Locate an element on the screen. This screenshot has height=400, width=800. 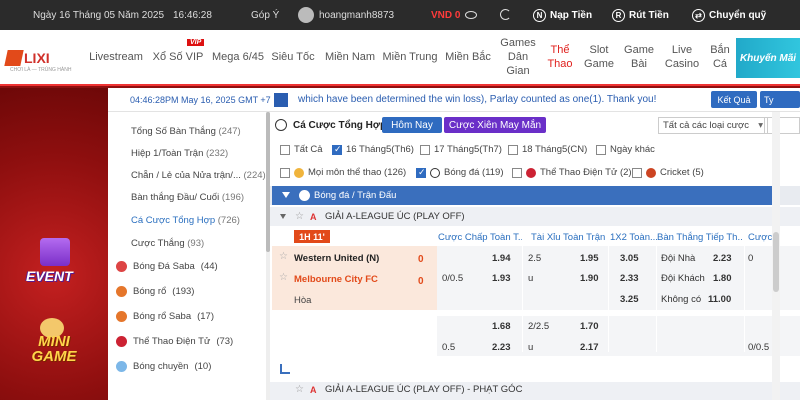
match-footer is located at coordinates (535, 369).